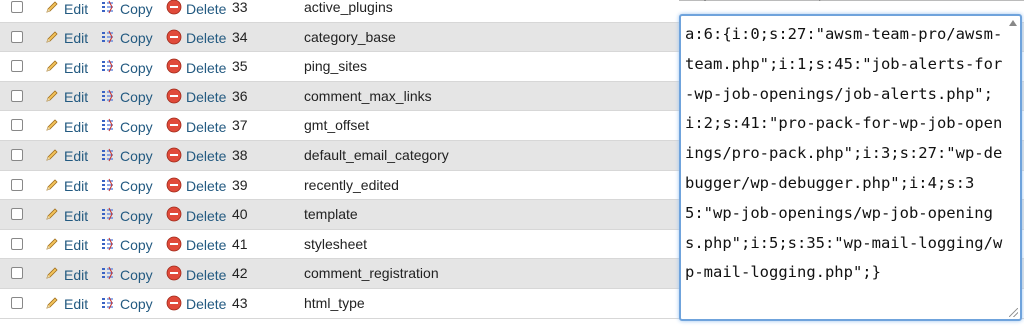 This screenshot has height=332, width=1024. What do you see at coordinates (334, 302) in the screenshot?
I see `option-name: html_type` at bounding box center [334, 302].